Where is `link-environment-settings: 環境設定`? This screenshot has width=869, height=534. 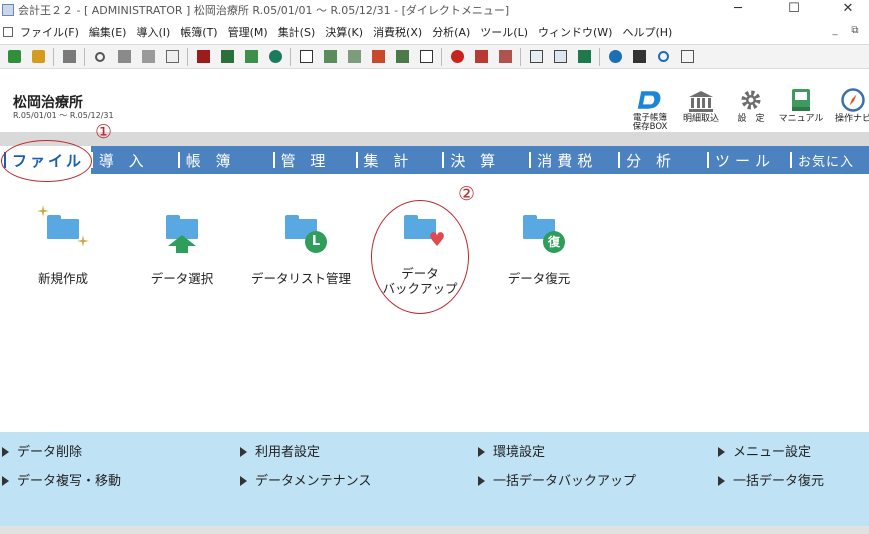
link-environment-settings: 環境設定 is located at coordinates (511, 450).